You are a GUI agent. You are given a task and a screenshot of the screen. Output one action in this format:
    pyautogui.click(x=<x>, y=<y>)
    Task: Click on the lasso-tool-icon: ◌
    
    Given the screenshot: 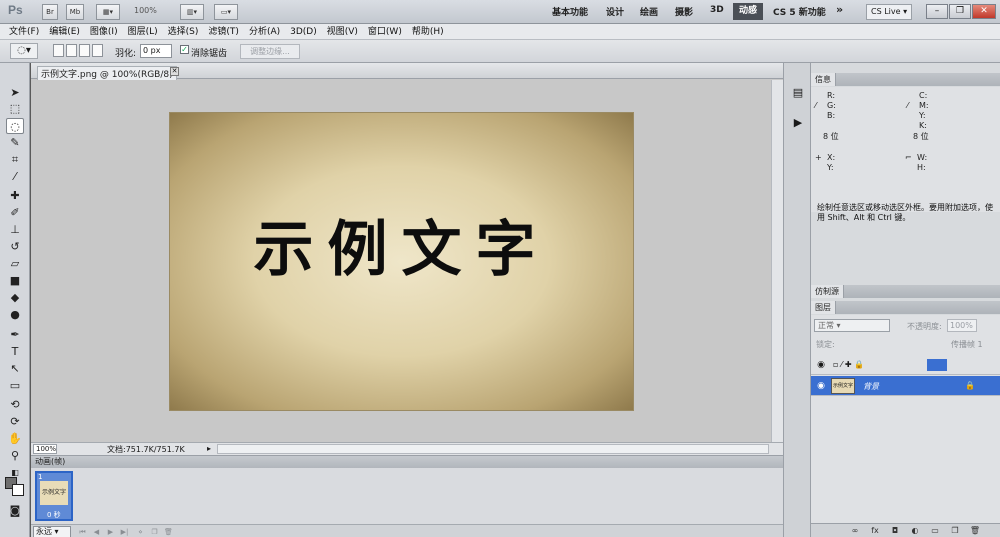 What is the action you would take?
    pyautogui.click(x=15, y=126)
    